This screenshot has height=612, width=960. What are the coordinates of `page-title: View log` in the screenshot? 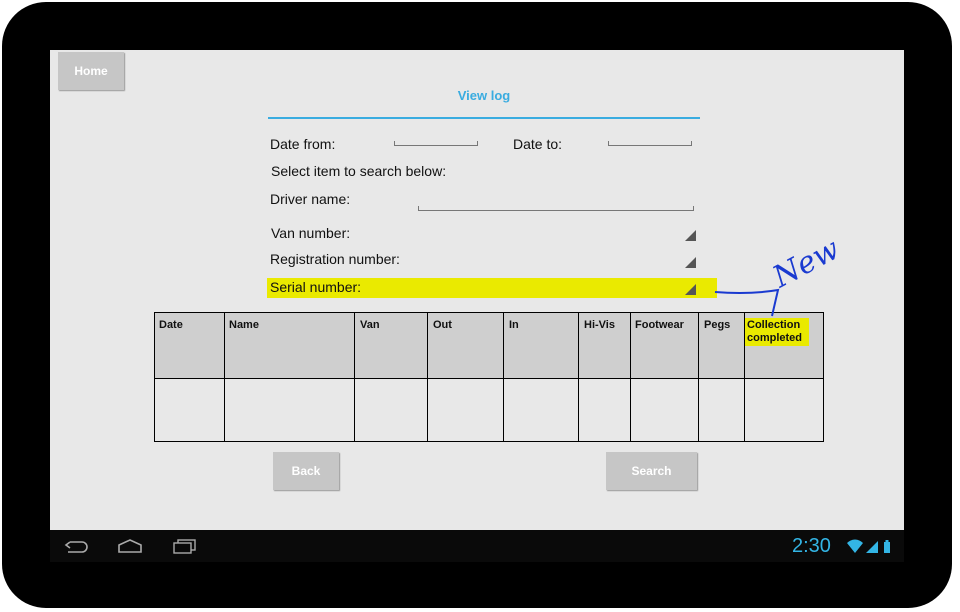 It's located at (484, 95).